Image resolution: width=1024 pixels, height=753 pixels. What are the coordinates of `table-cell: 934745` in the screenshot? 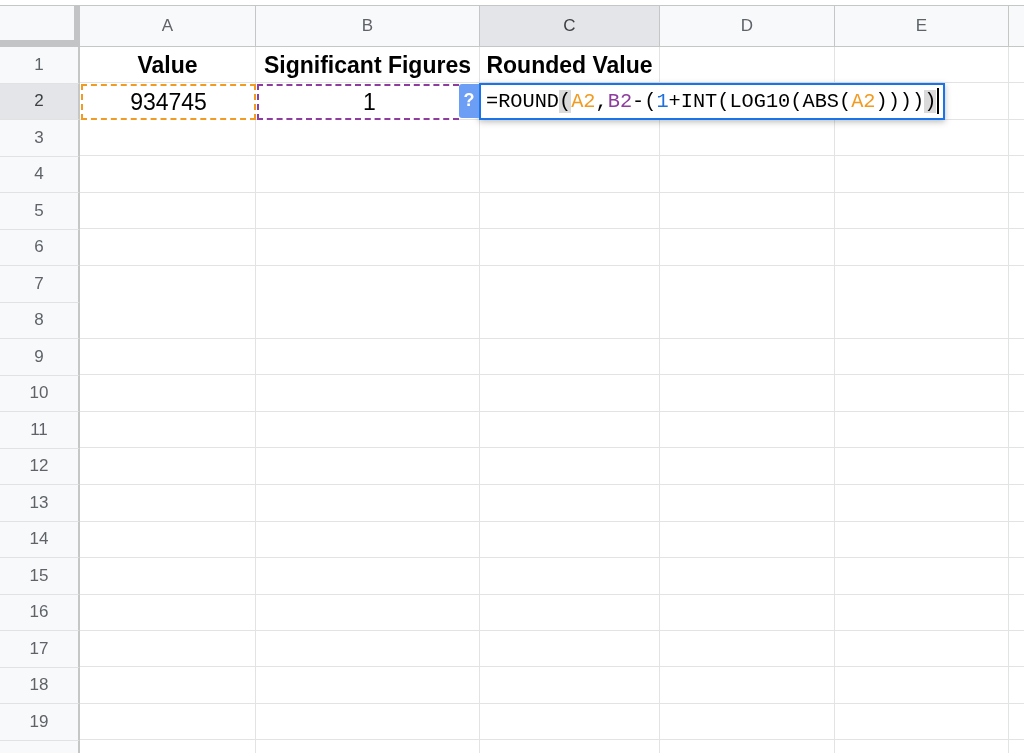 It's located at (168, 101).